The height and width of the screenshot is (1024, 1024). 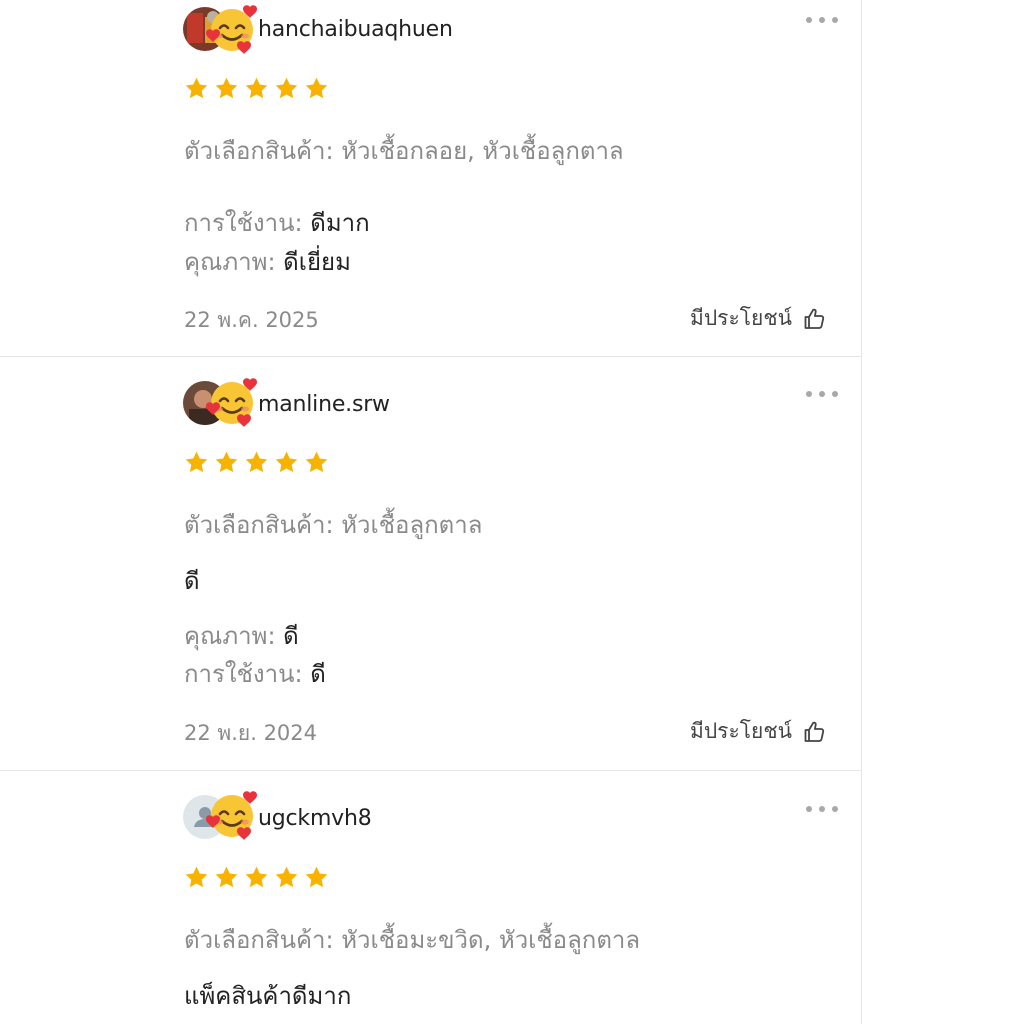 What do you see at coordinates (192, 581) in the screenshot?
I see `review-comment: ดี` at bounding box center [192, 581].